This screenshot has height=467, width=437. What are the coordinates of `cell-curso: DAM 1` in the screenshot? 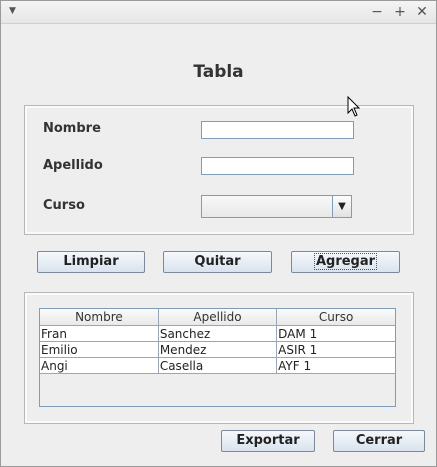 It's located at (335, 333).